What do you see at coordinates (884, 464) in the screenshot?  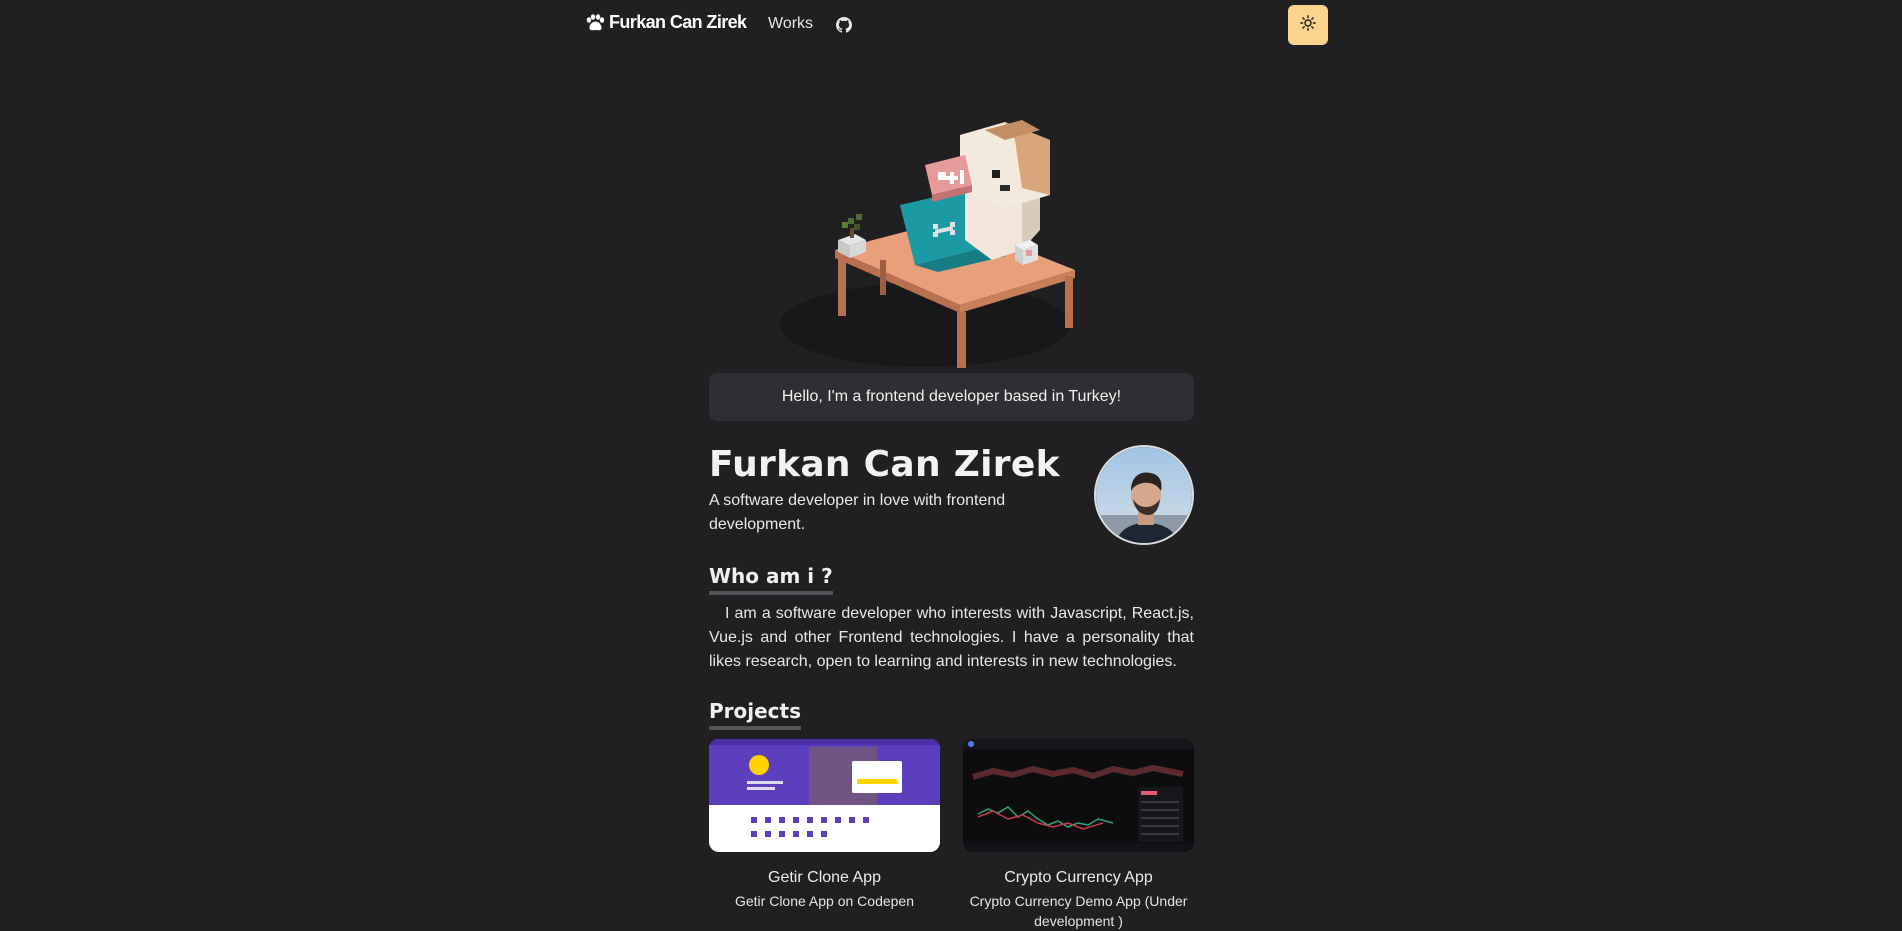 I see `page-title: Furkan Can Zirek` at bounding box center [884, 464].